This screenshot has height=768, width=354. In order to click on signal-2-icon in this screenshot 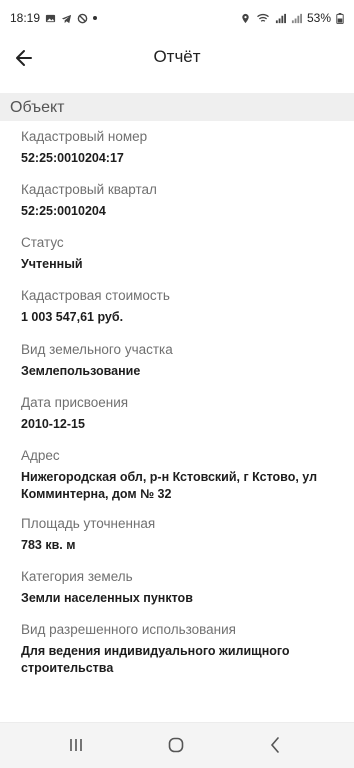, I will do `click(296, 18)`.